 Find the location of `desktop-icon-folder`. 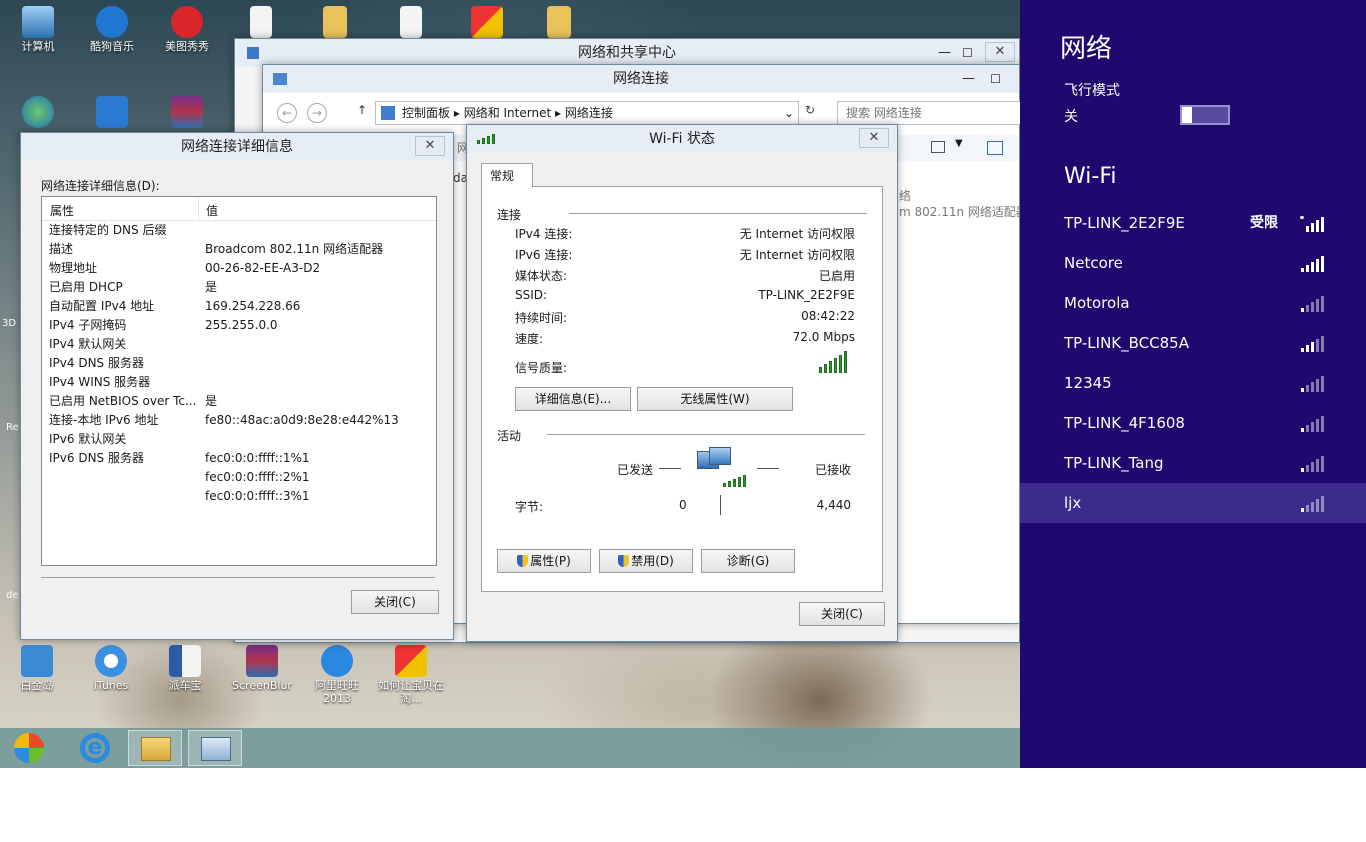

desktop-icon-folder is located at coordinates (335, 23).